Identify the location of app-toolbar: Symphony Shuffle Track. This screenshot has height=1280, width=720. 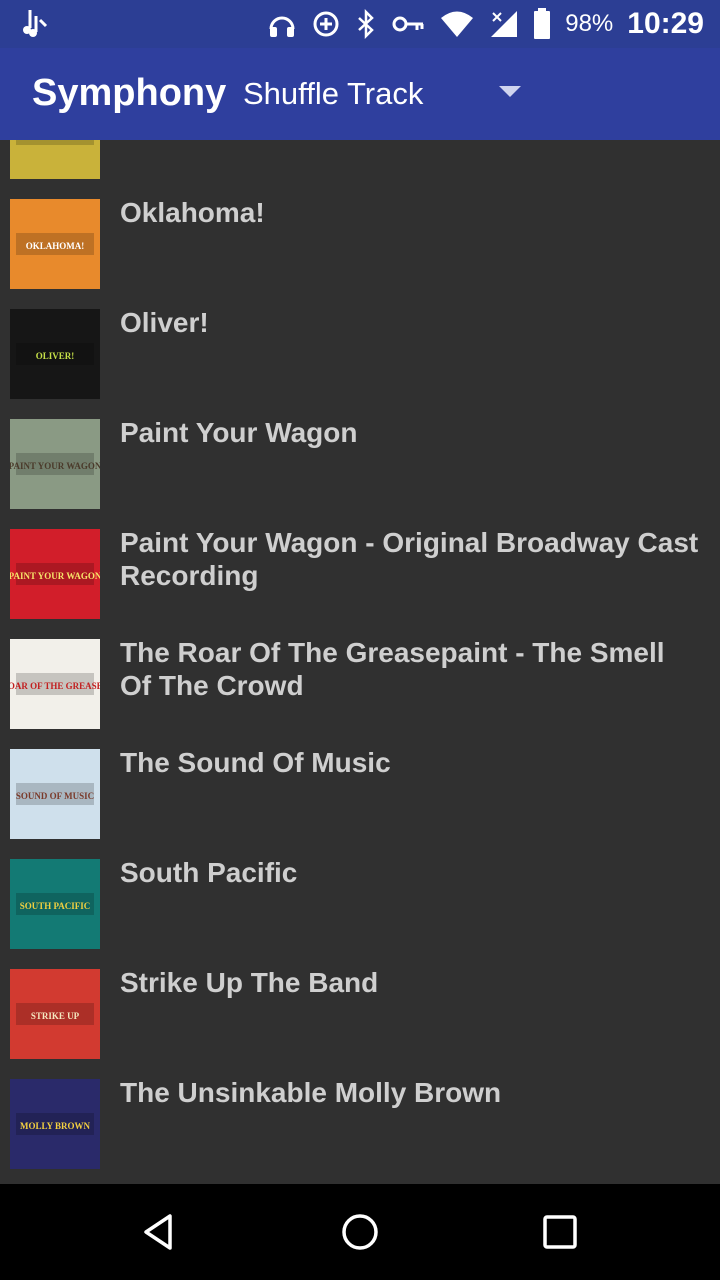
(360, 94).